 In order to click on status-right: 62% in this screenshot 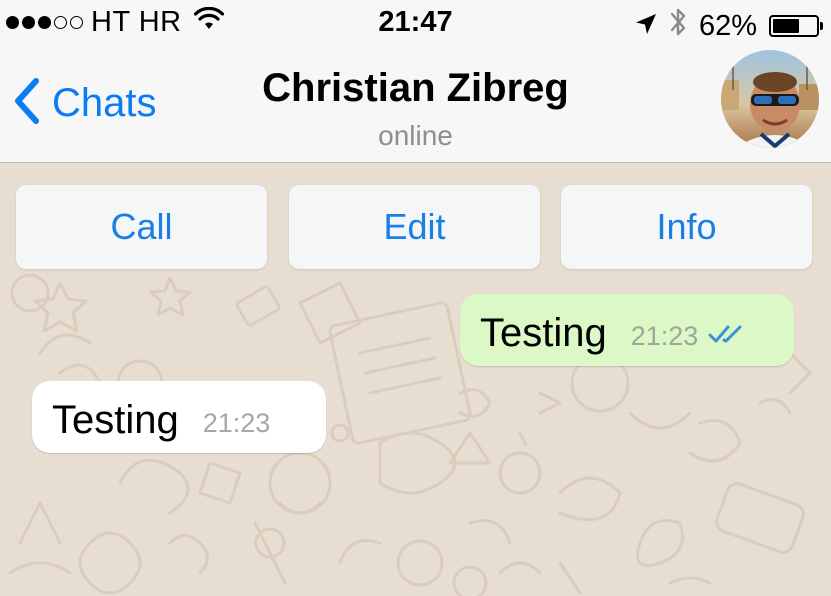, I will do `click(729, 26)`.